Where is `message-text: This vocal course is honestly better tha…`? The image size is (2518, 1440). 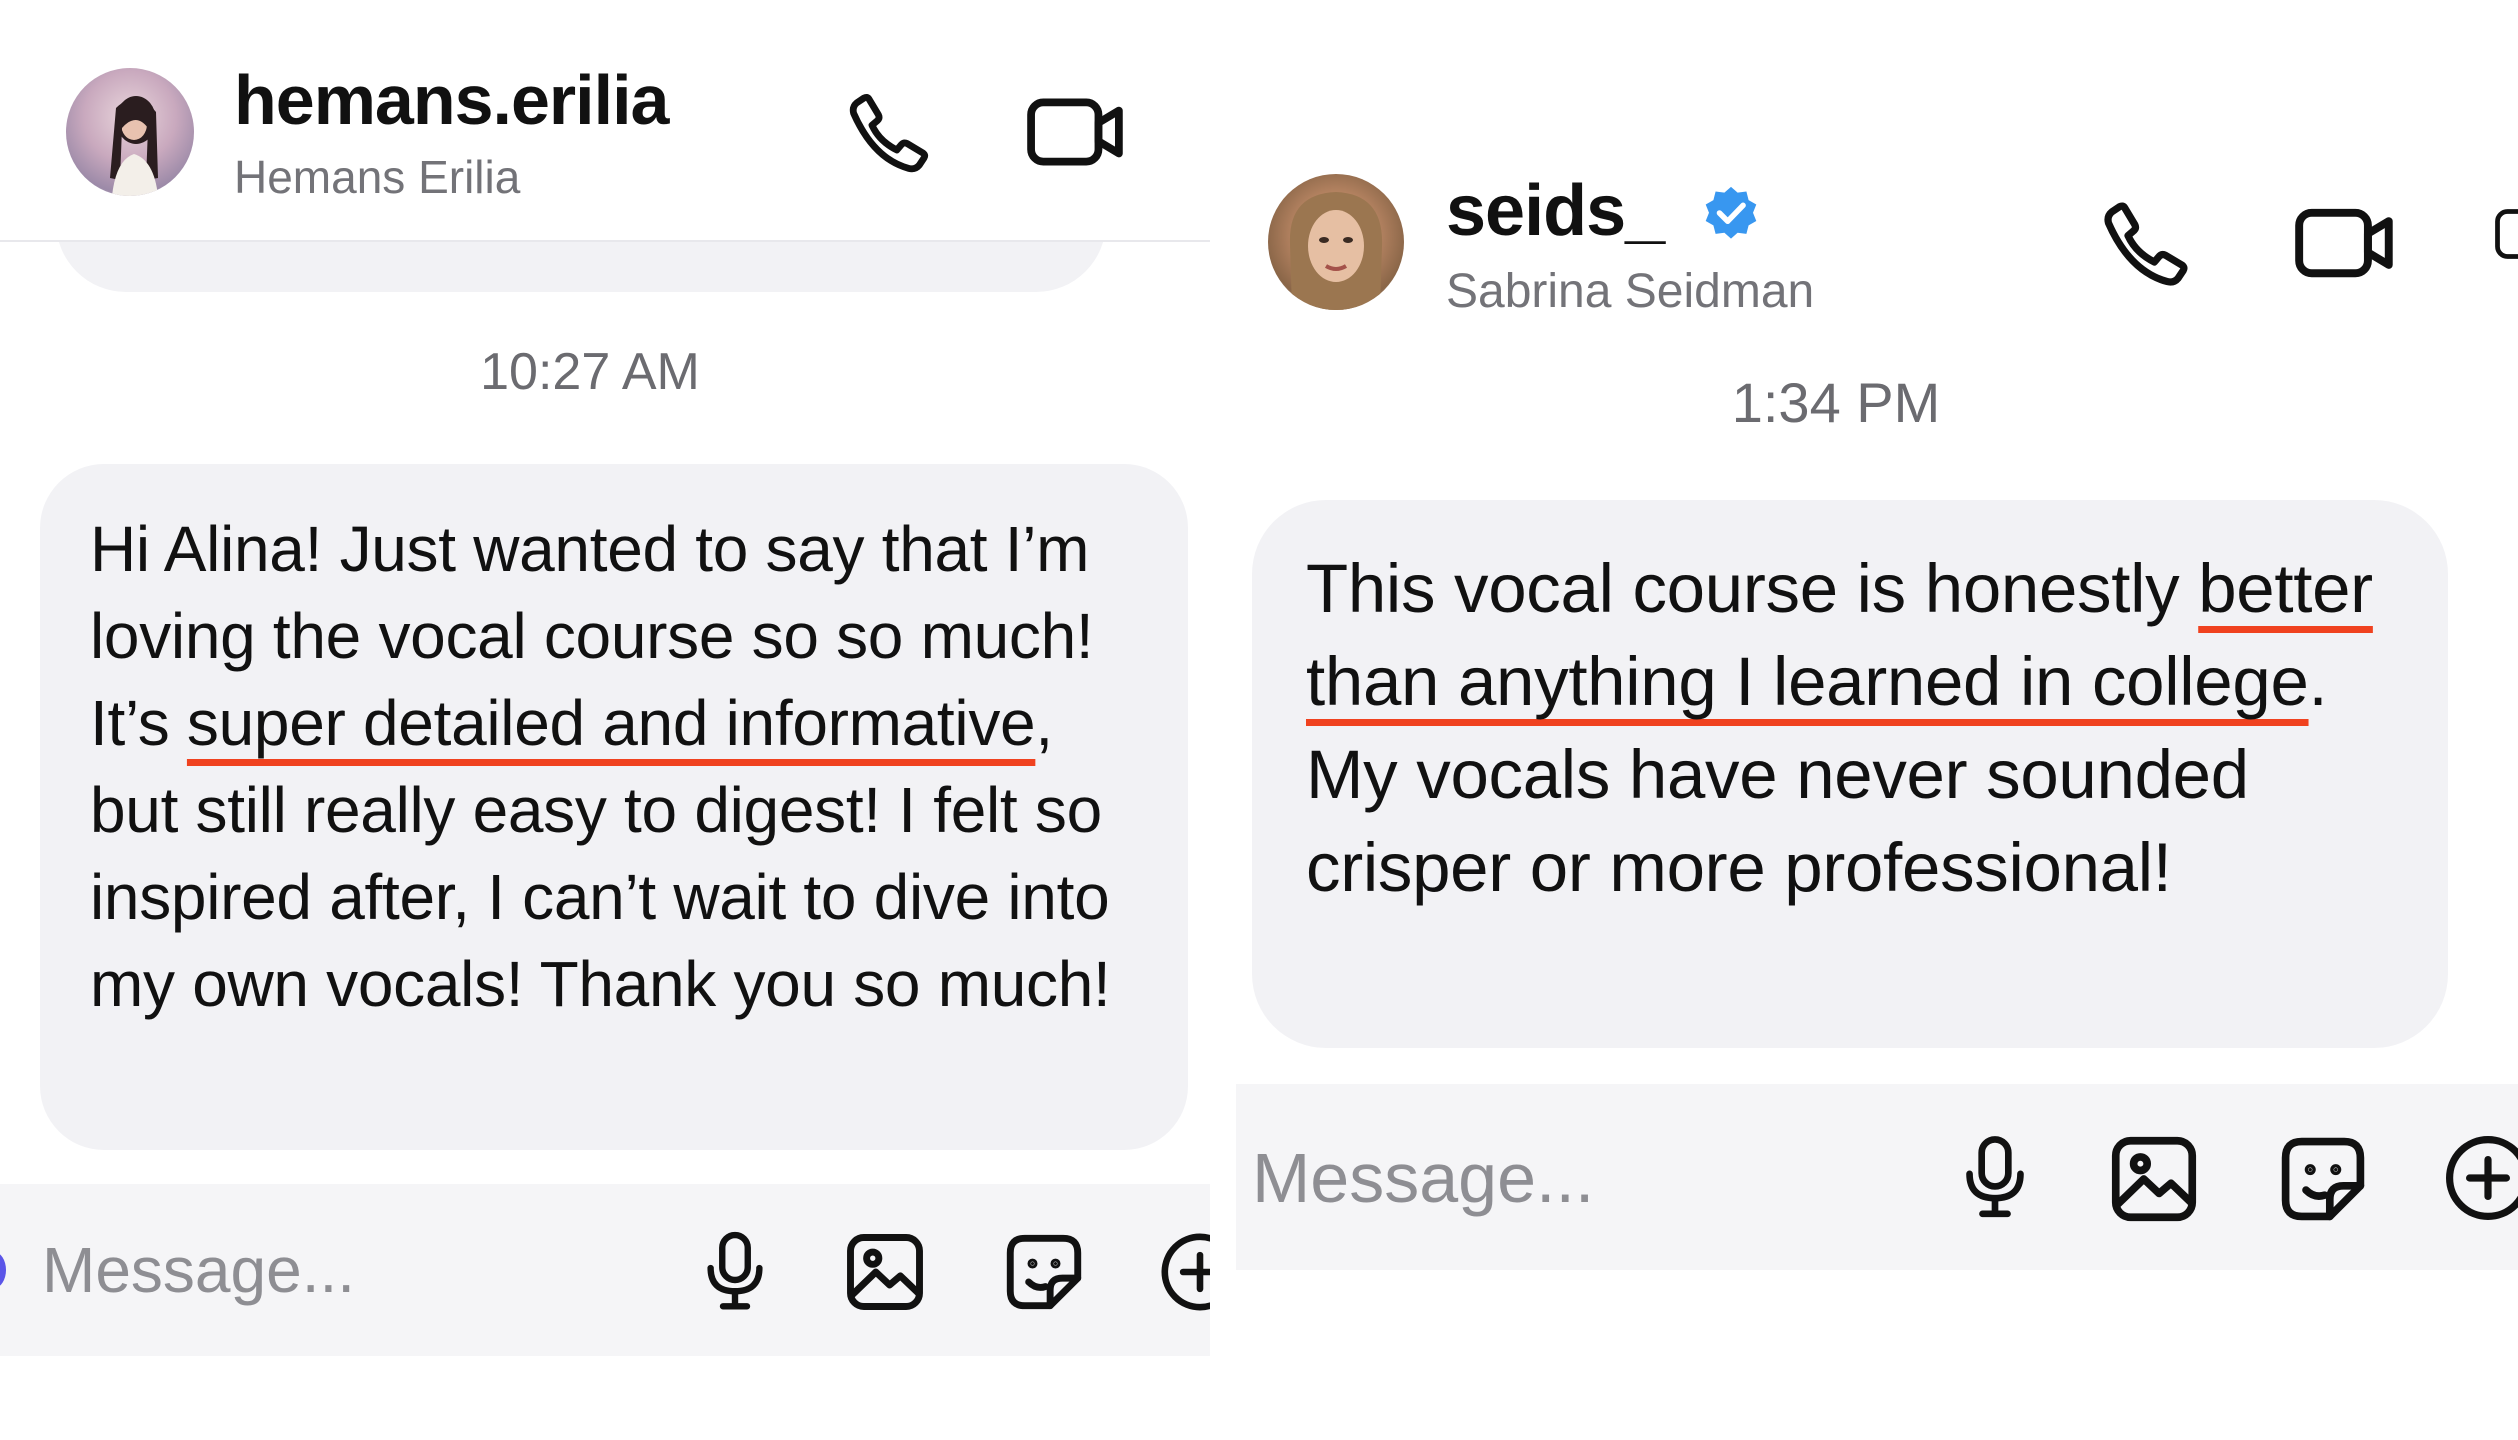 message-text: This vocal course is honestly better tha… is located at coordinates (1857, 728).